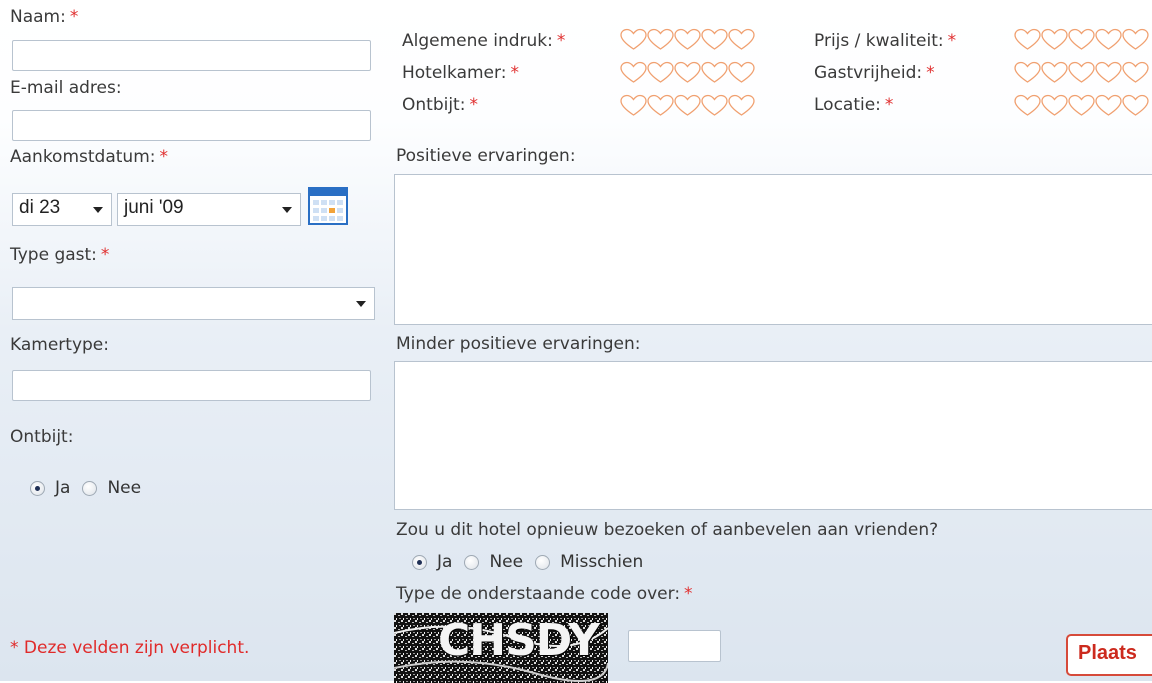 This screenshot has height=683, width=1152. What do you see at coordinates (89, 157) in the screenshot?
I see `aankomstdatum-label: Aankomstdatum: *` at bounding box center [89, 157].